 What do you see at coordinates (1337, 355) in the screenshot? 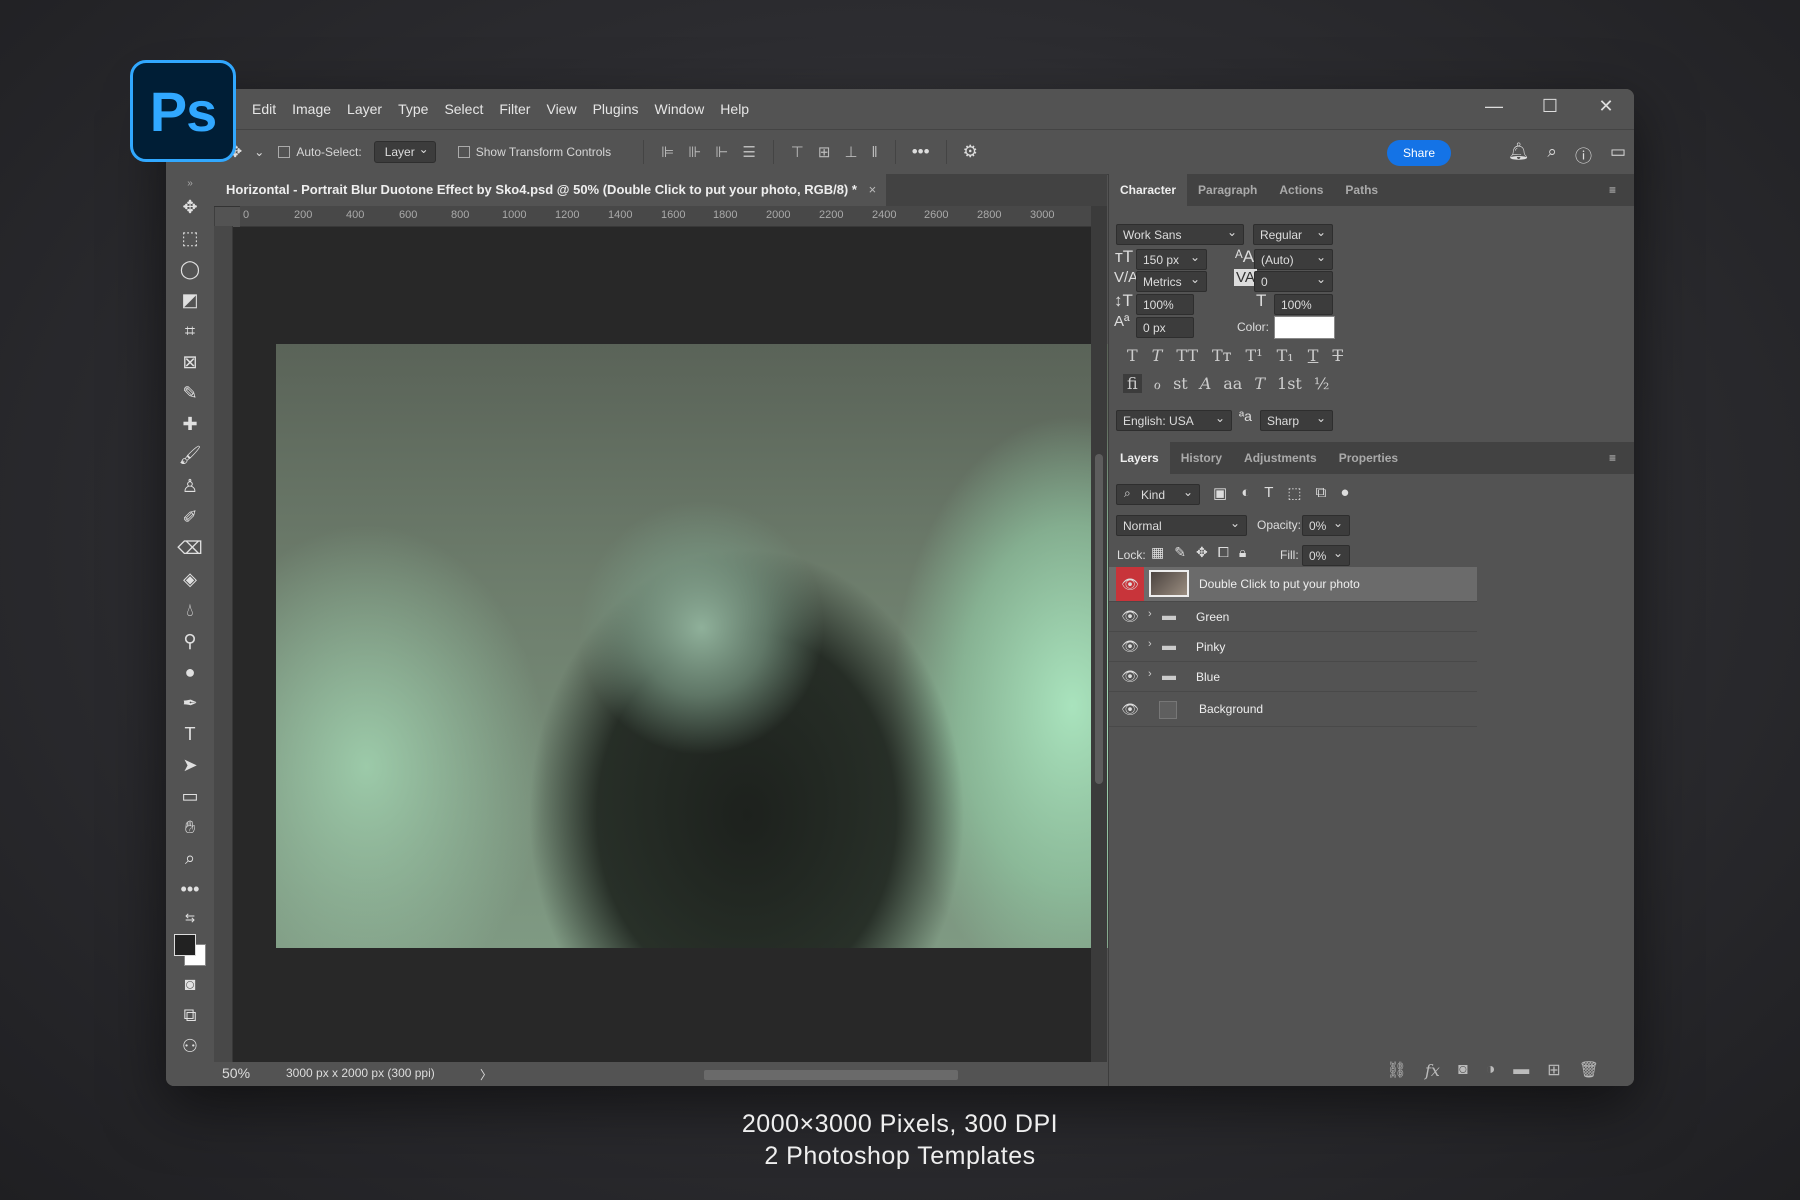
I see `strikethrough-button: T` at bounding box center [1337, 355].